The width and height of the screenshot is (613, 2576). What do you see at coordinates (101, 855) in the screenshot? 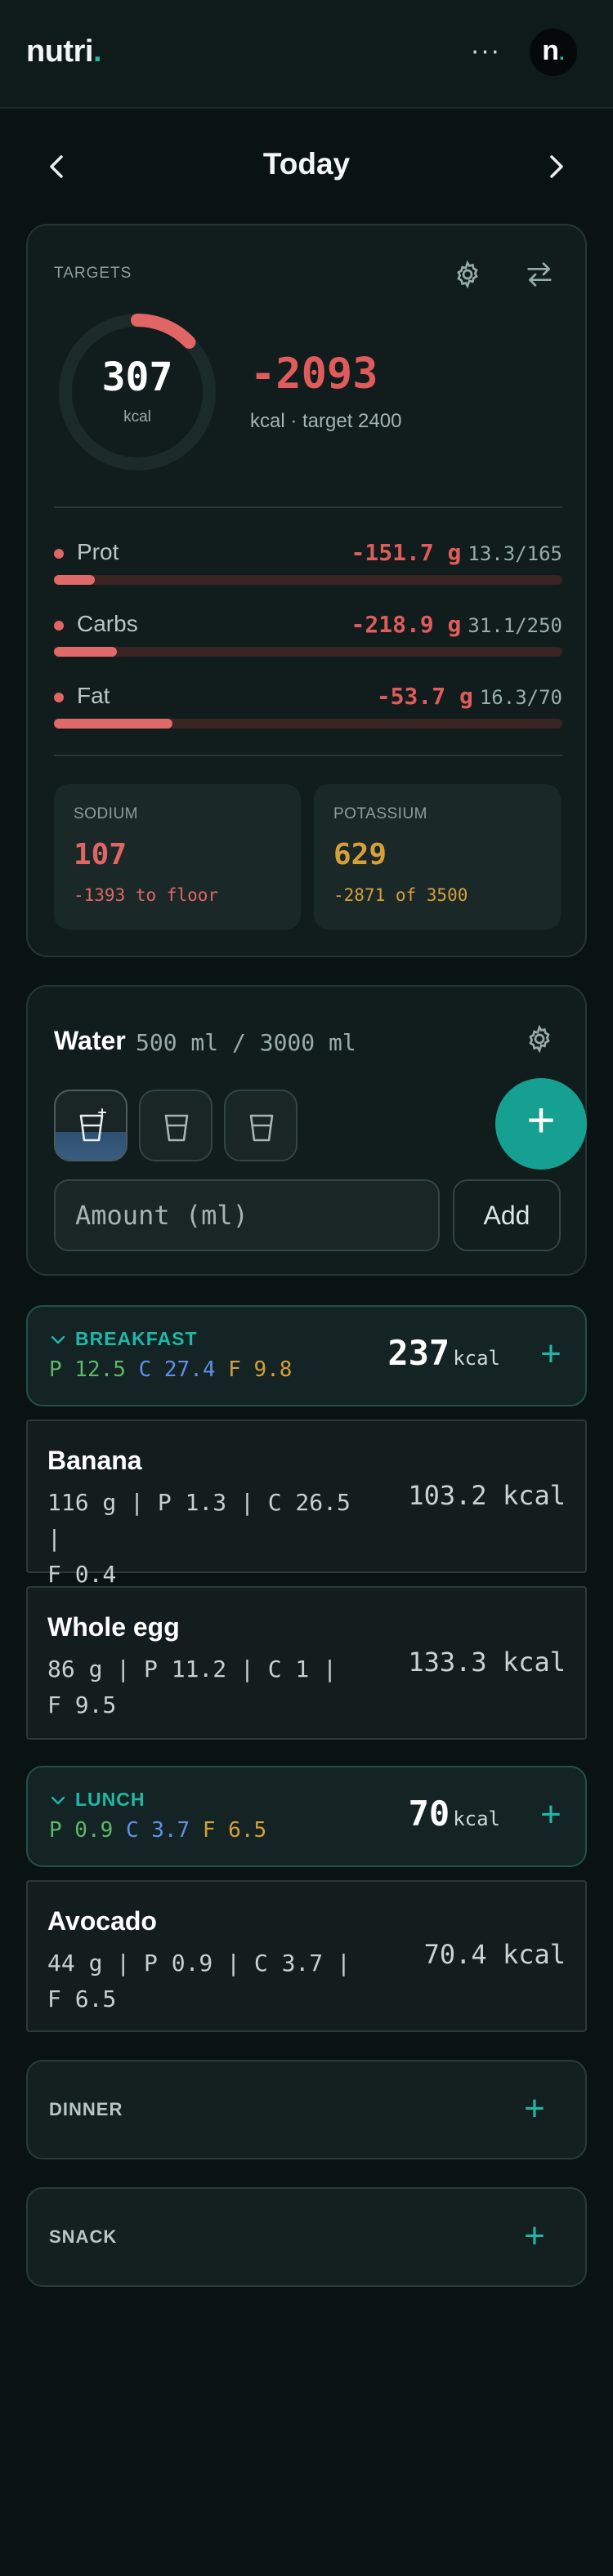
I see `sodium-value: 107` at bounding box center [101, 855].